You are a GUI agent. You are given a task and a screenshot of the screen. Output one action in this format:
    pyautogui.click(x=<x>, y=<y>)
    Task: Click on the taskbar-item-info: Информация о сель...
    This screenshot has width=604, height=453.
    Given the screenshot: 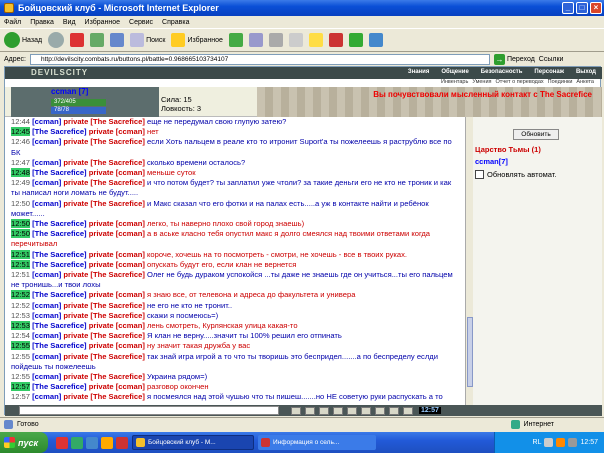 What is the action you would take?
    pyautogui.click(x=317, y=442)
    